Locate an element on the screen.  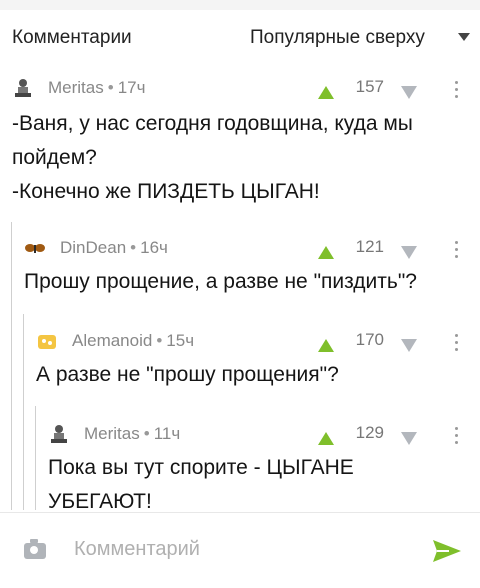
comment-time: 15ч is located at coordinates (180, 340).